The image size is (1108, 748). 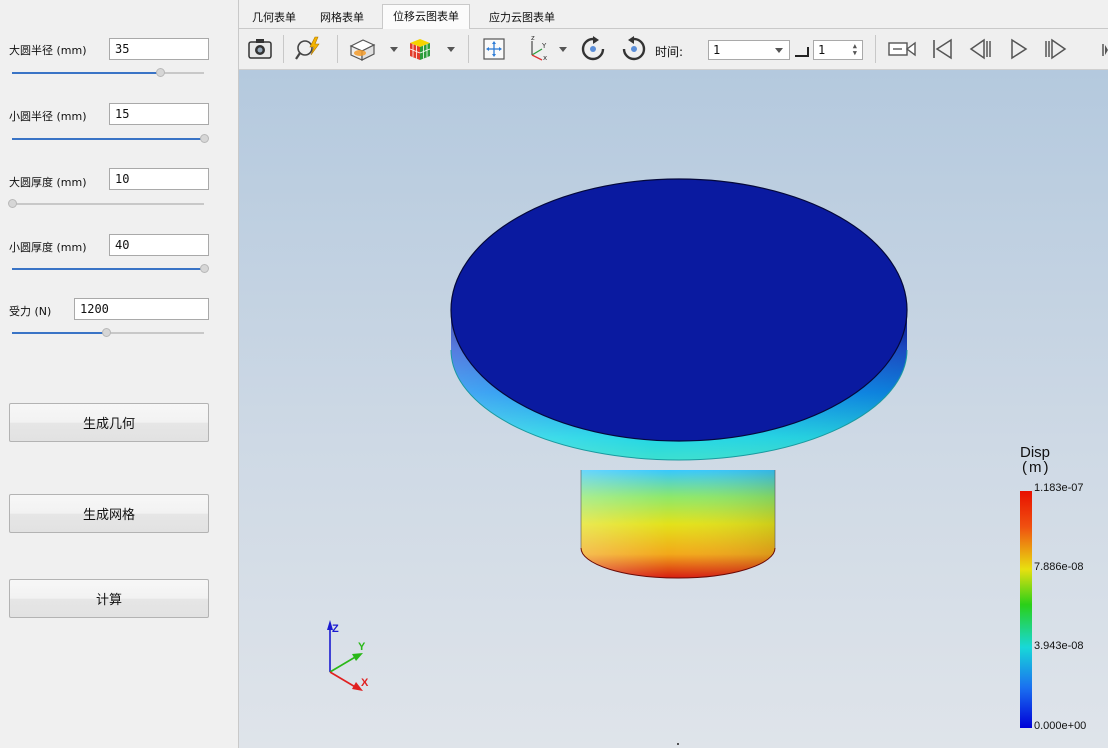 What do you see at coordinates (802, 52) in the screenshot?
I see `step-icon` at bounding box center [802, 52].